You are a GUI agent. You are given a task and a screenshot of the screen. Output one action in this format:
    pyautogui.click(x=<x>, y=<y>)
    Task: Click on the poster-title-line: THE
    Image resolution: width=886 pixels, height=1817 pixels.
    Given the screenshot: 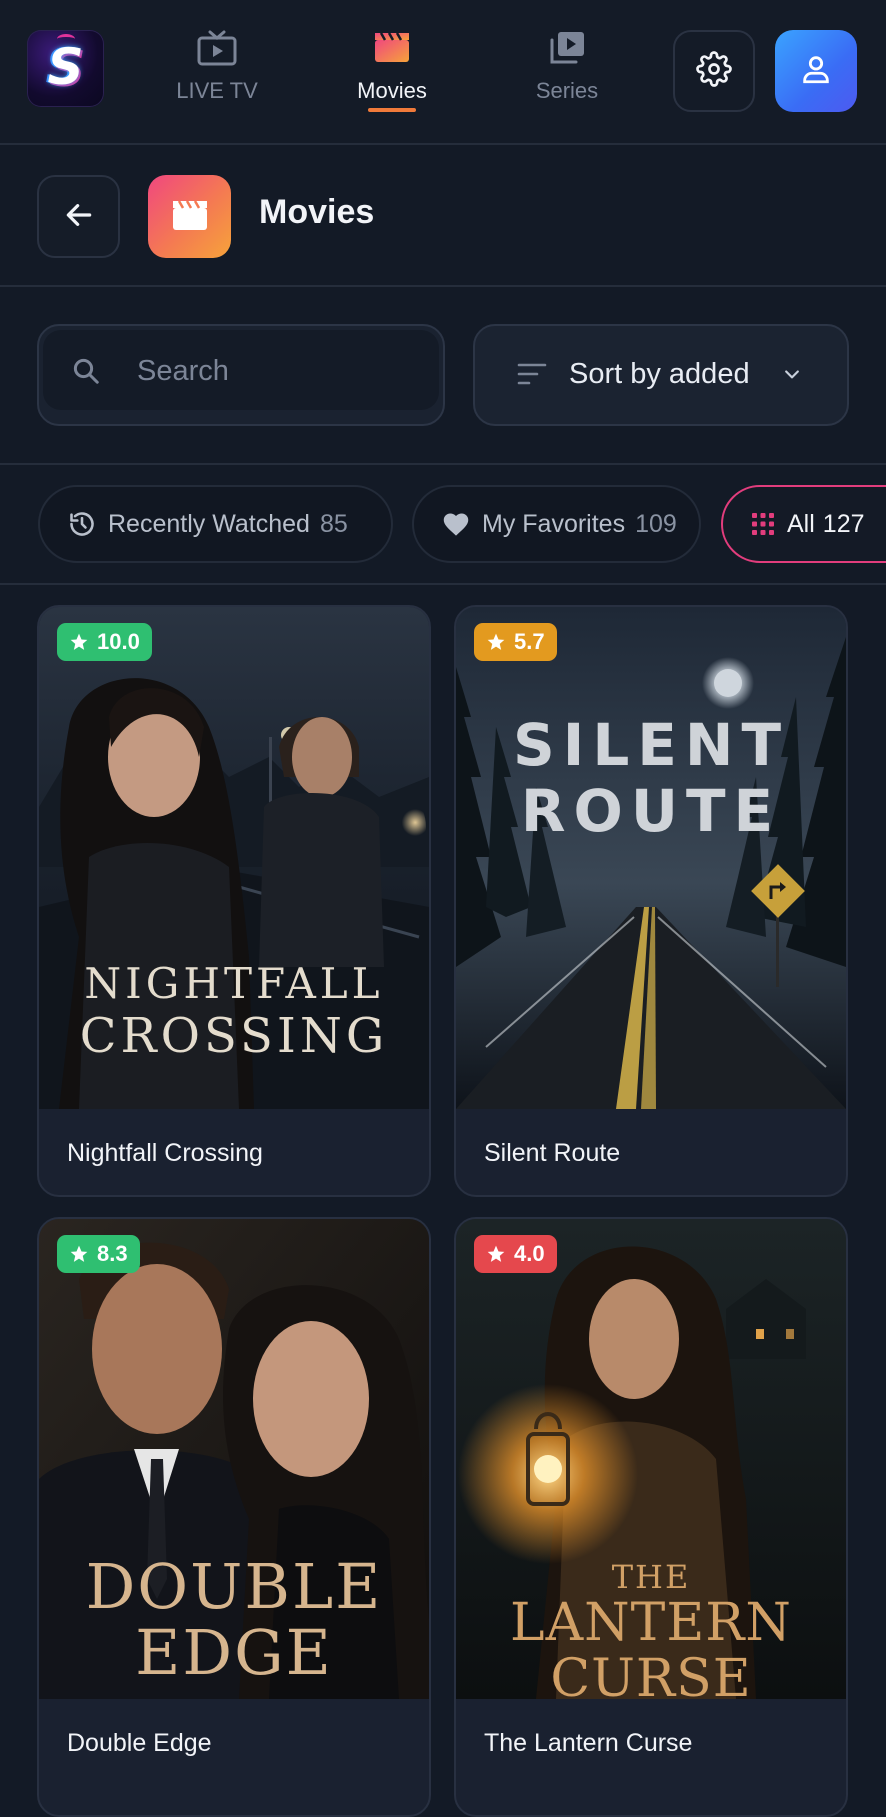 What is the action you would take?
    pyautogui.click(x=651, y=1577)
    